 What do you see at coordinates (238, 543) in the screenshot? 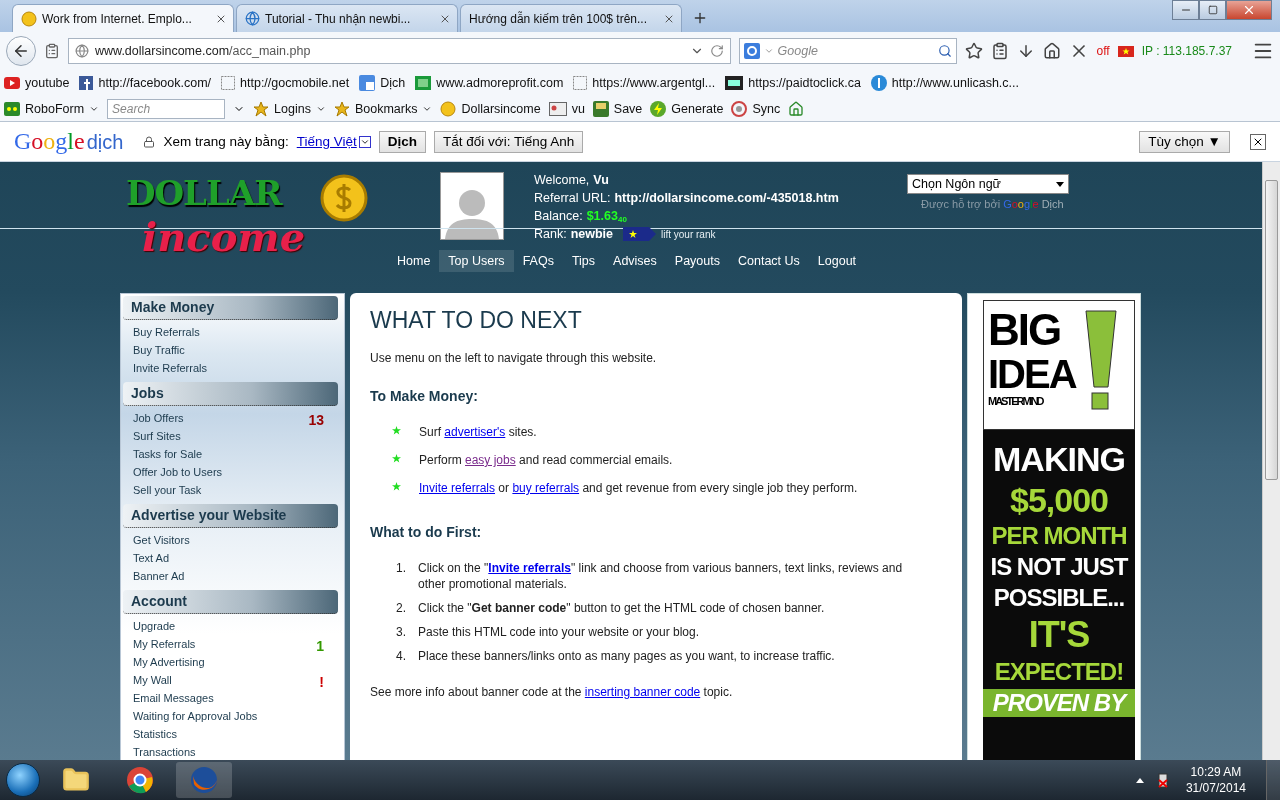
I see `sidebar-link: Get Visitors` at bounding box center [238, 543].